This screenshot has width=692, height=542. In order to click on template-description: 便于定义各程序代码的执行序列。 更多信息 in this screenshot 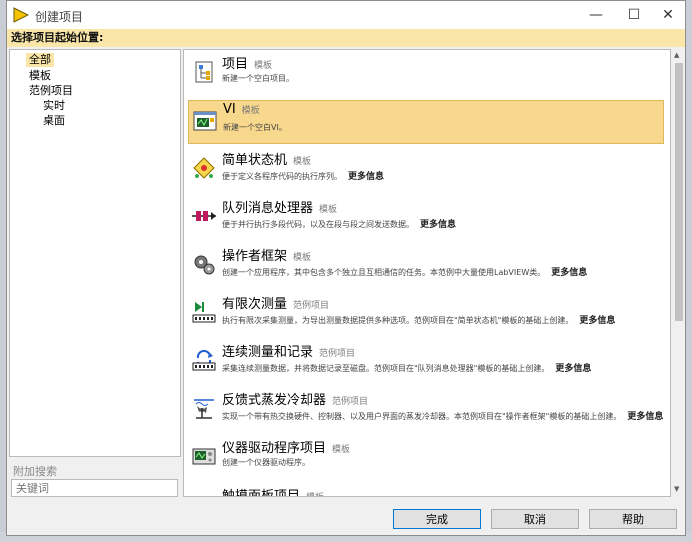, I will do `click(303, 177)`.